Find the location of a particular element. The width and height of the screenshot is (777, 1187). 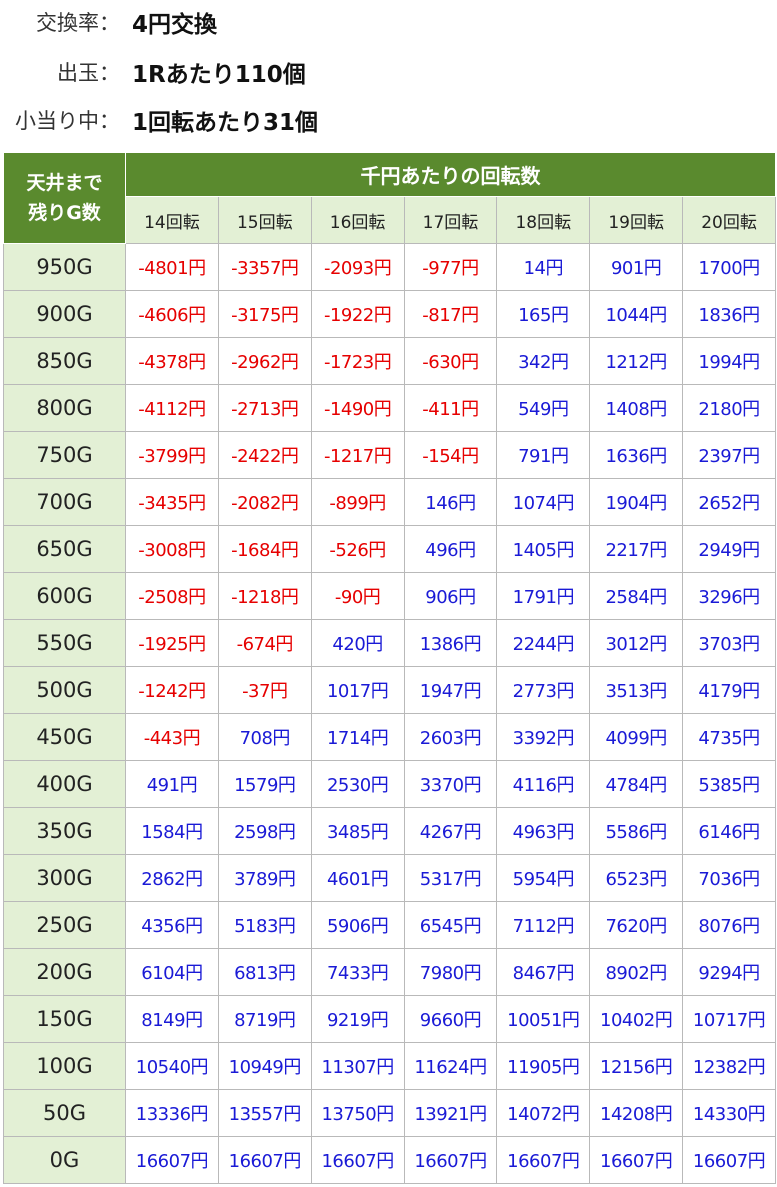

remaining-games-cell: 250G is located at coordinates (64, 925).